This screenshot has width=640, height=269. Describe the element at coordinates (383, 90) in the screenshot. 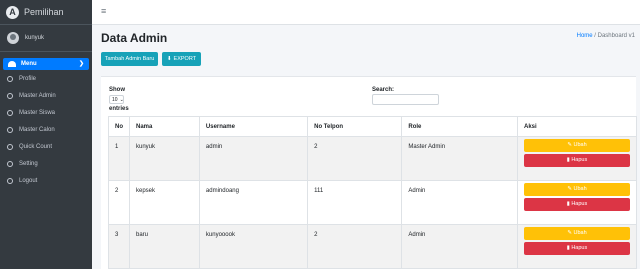

I see `search-label: Search:` at that location.